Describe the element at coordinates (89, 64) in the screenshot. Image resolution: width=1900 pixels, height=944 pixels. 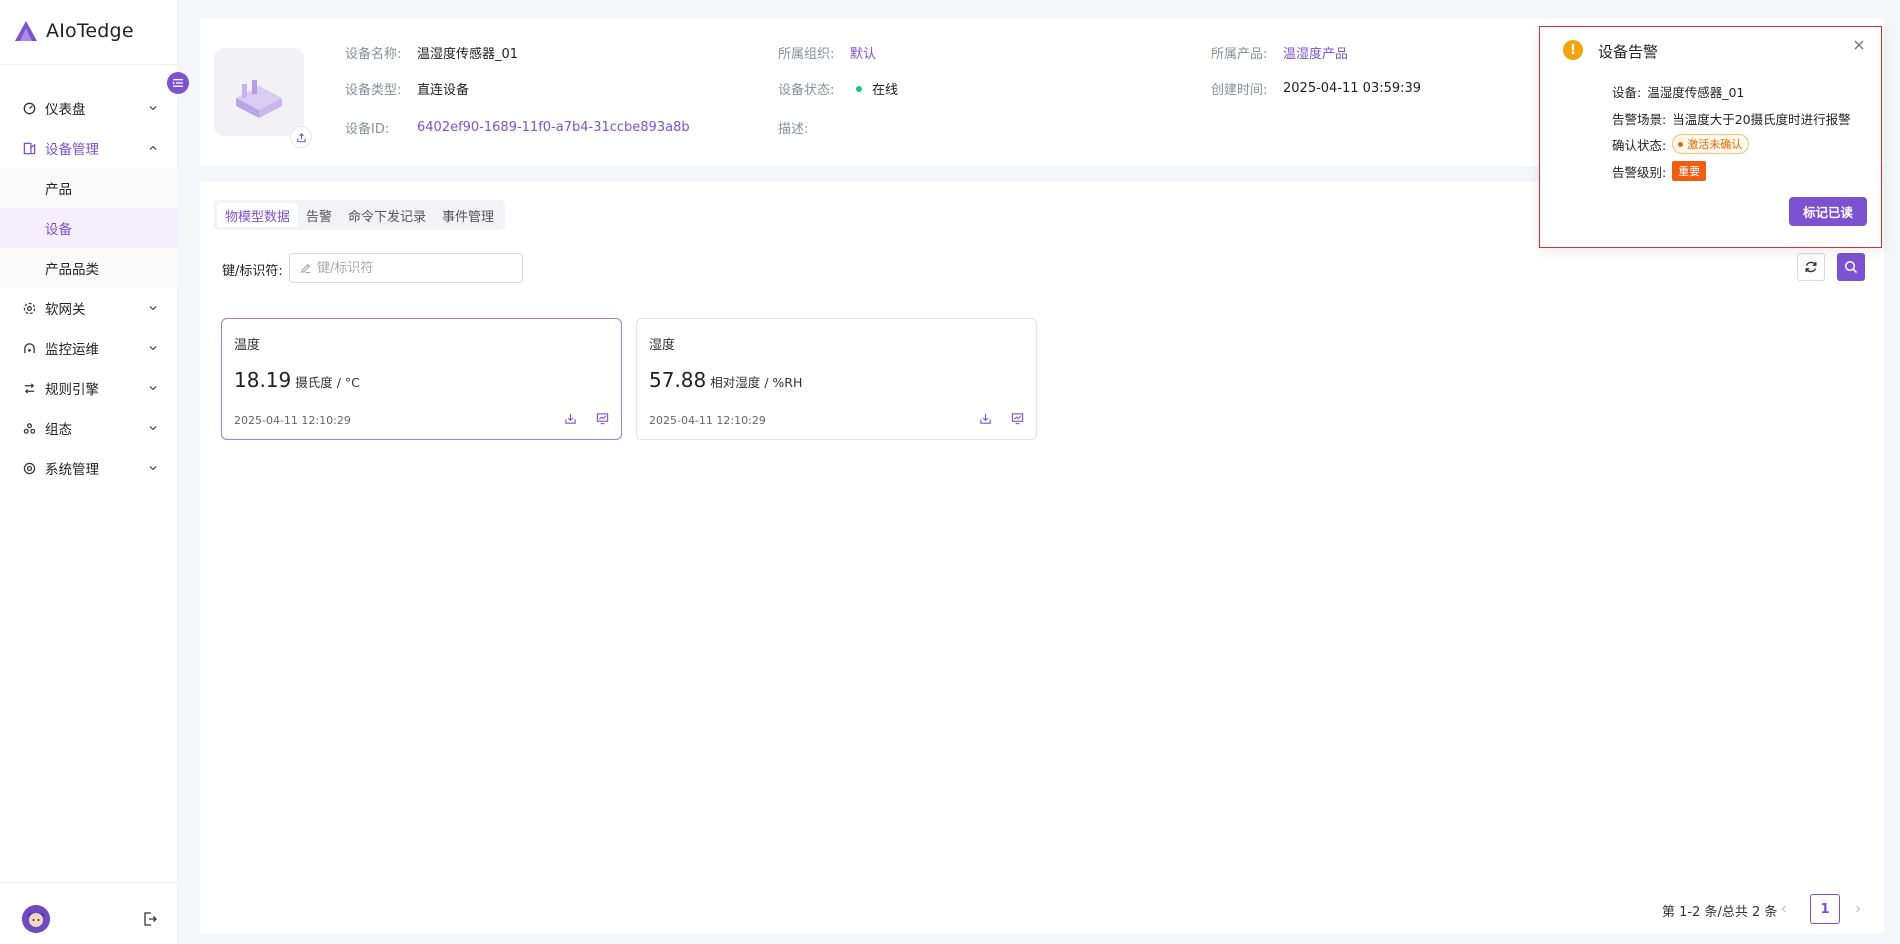
I see `divider` at that location.